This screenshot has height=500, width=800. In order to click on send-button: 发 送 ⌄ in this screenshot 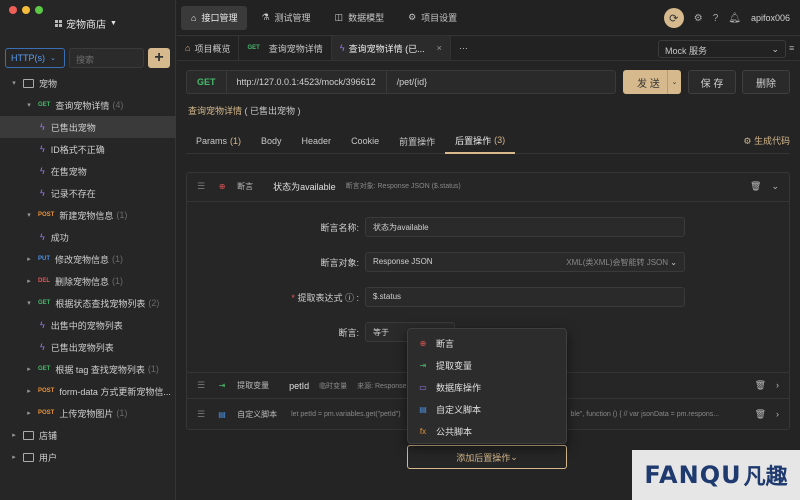, I will do `click(652, 82)`.